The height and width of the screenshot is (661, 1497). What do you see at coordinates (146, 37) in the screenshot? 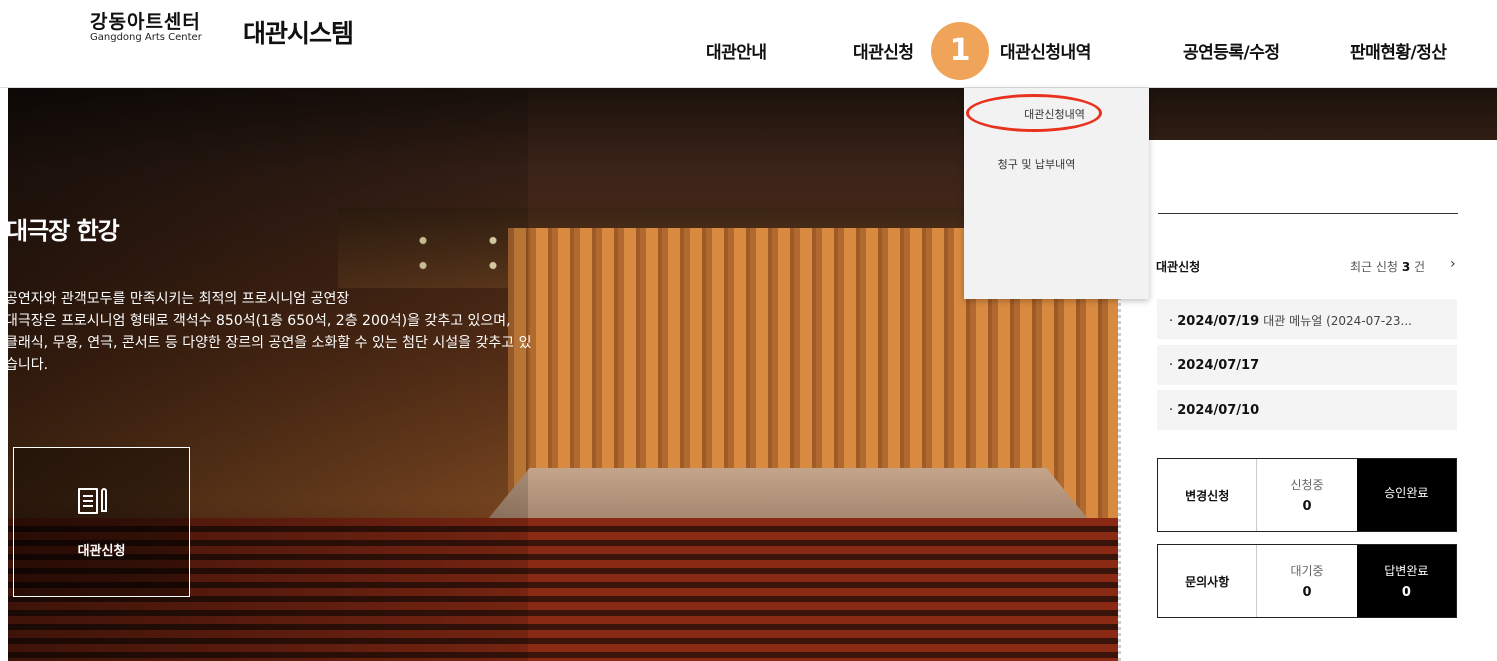
I see `logo-english: Gangdong Arts Center` at bounding box center [146, 37].